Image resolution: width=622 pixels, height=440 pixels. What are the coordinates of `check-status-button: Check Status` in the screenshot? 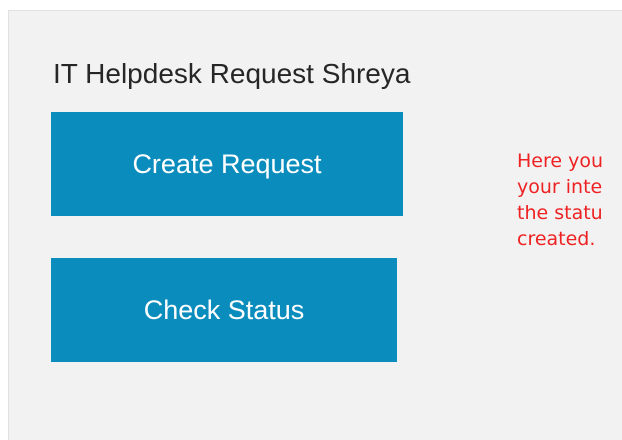 It's located at (224, 310).